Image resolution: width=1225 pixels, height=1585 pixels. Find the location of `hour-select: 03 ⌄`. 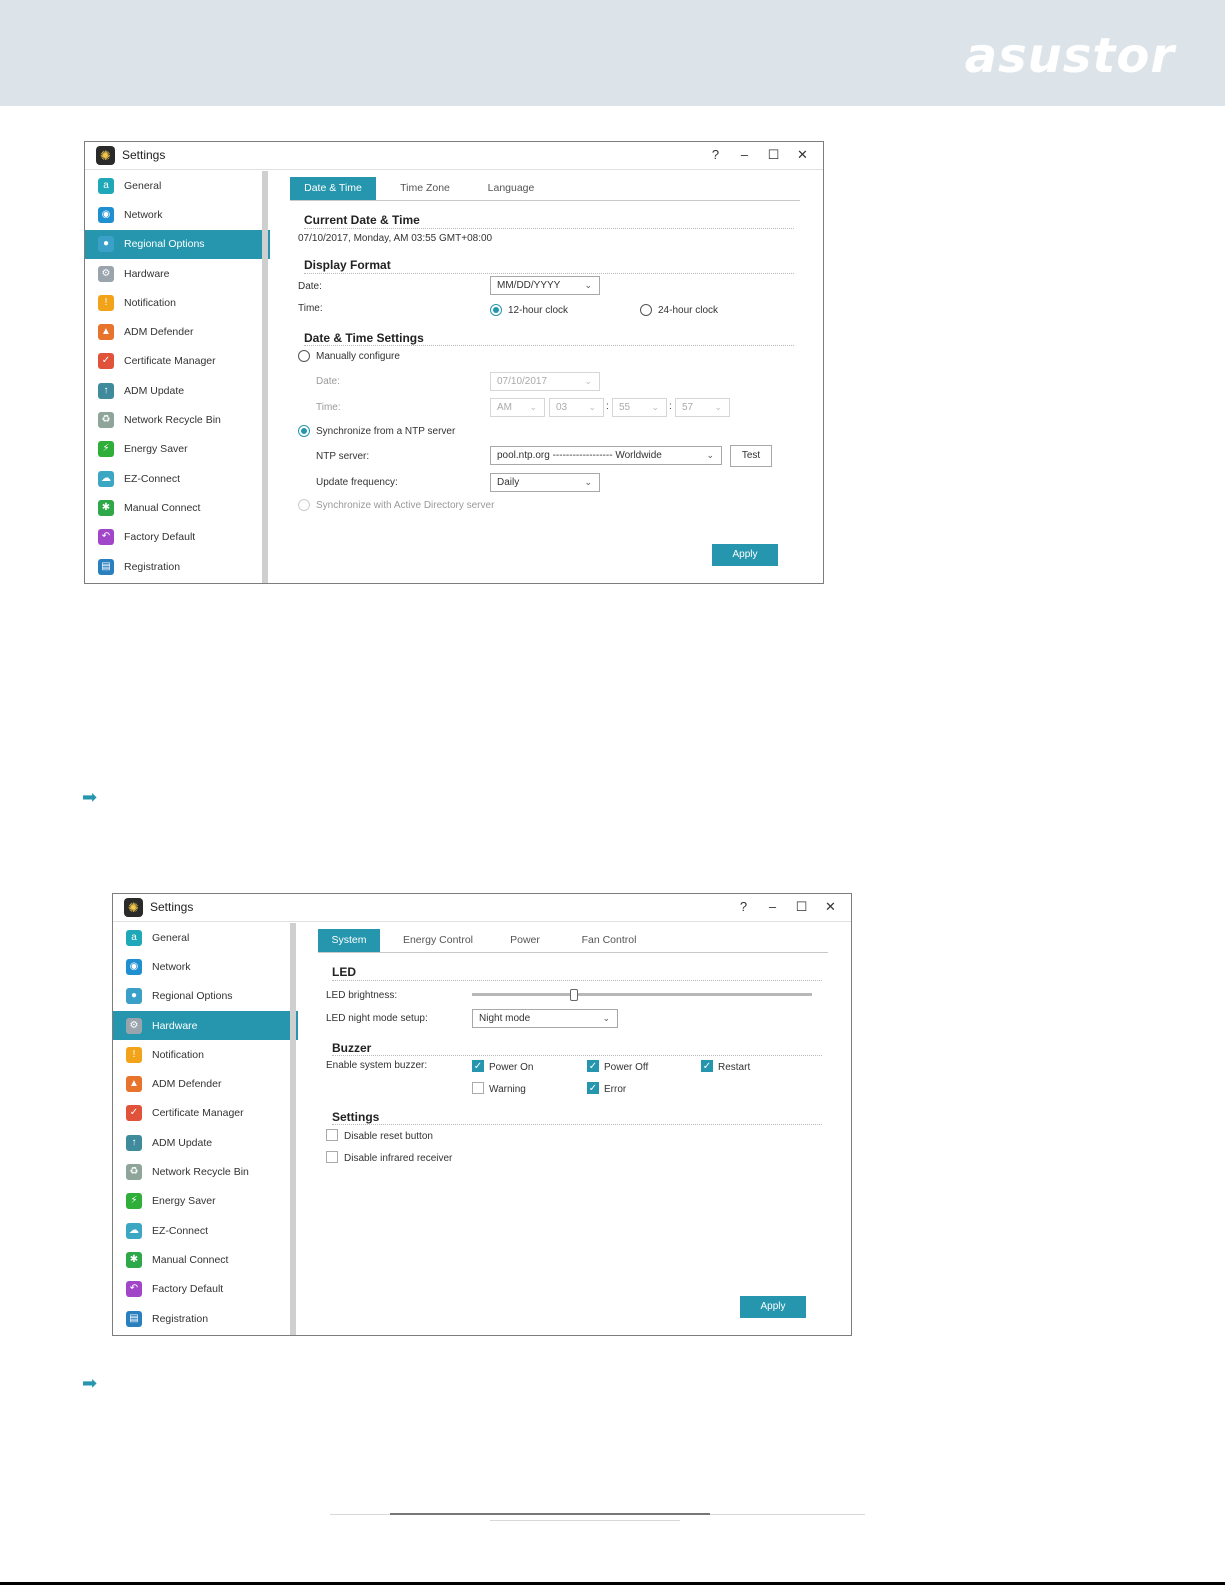

hour-select: 03 ⌄ is located at coordinates (576, 407).